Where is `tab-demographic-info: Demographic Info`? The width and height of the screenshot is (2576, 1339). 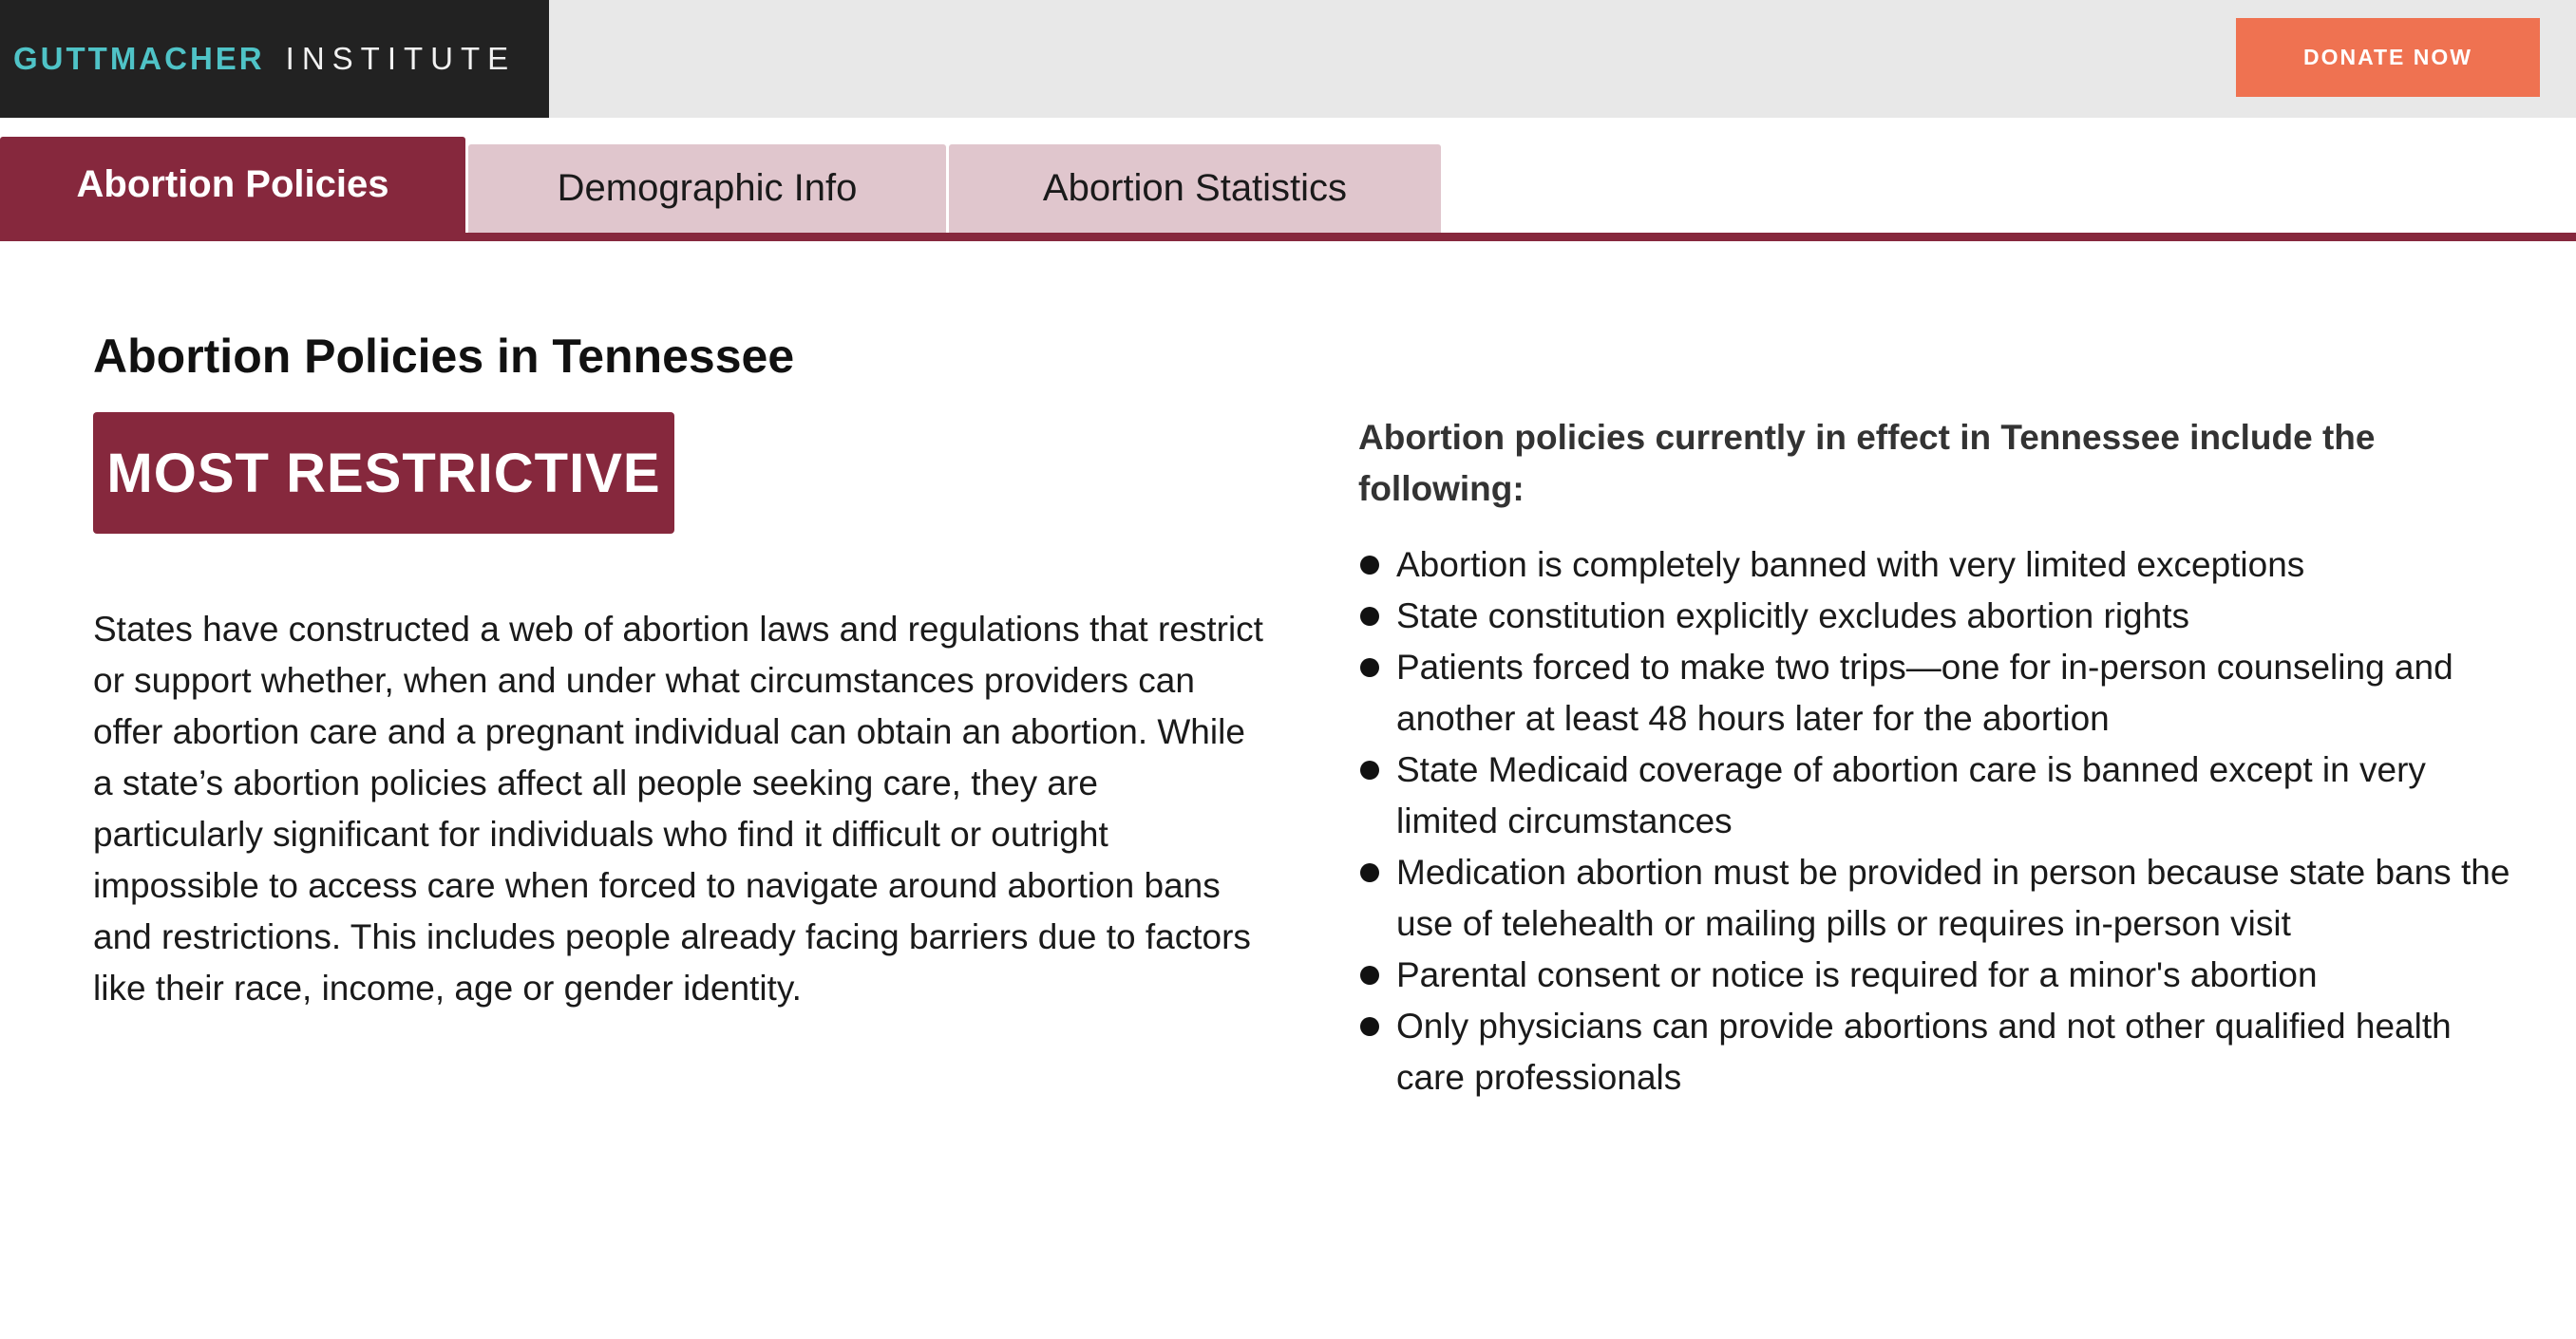
tab-demographic-info: Demographic Info is located at coordinates (707, 188).